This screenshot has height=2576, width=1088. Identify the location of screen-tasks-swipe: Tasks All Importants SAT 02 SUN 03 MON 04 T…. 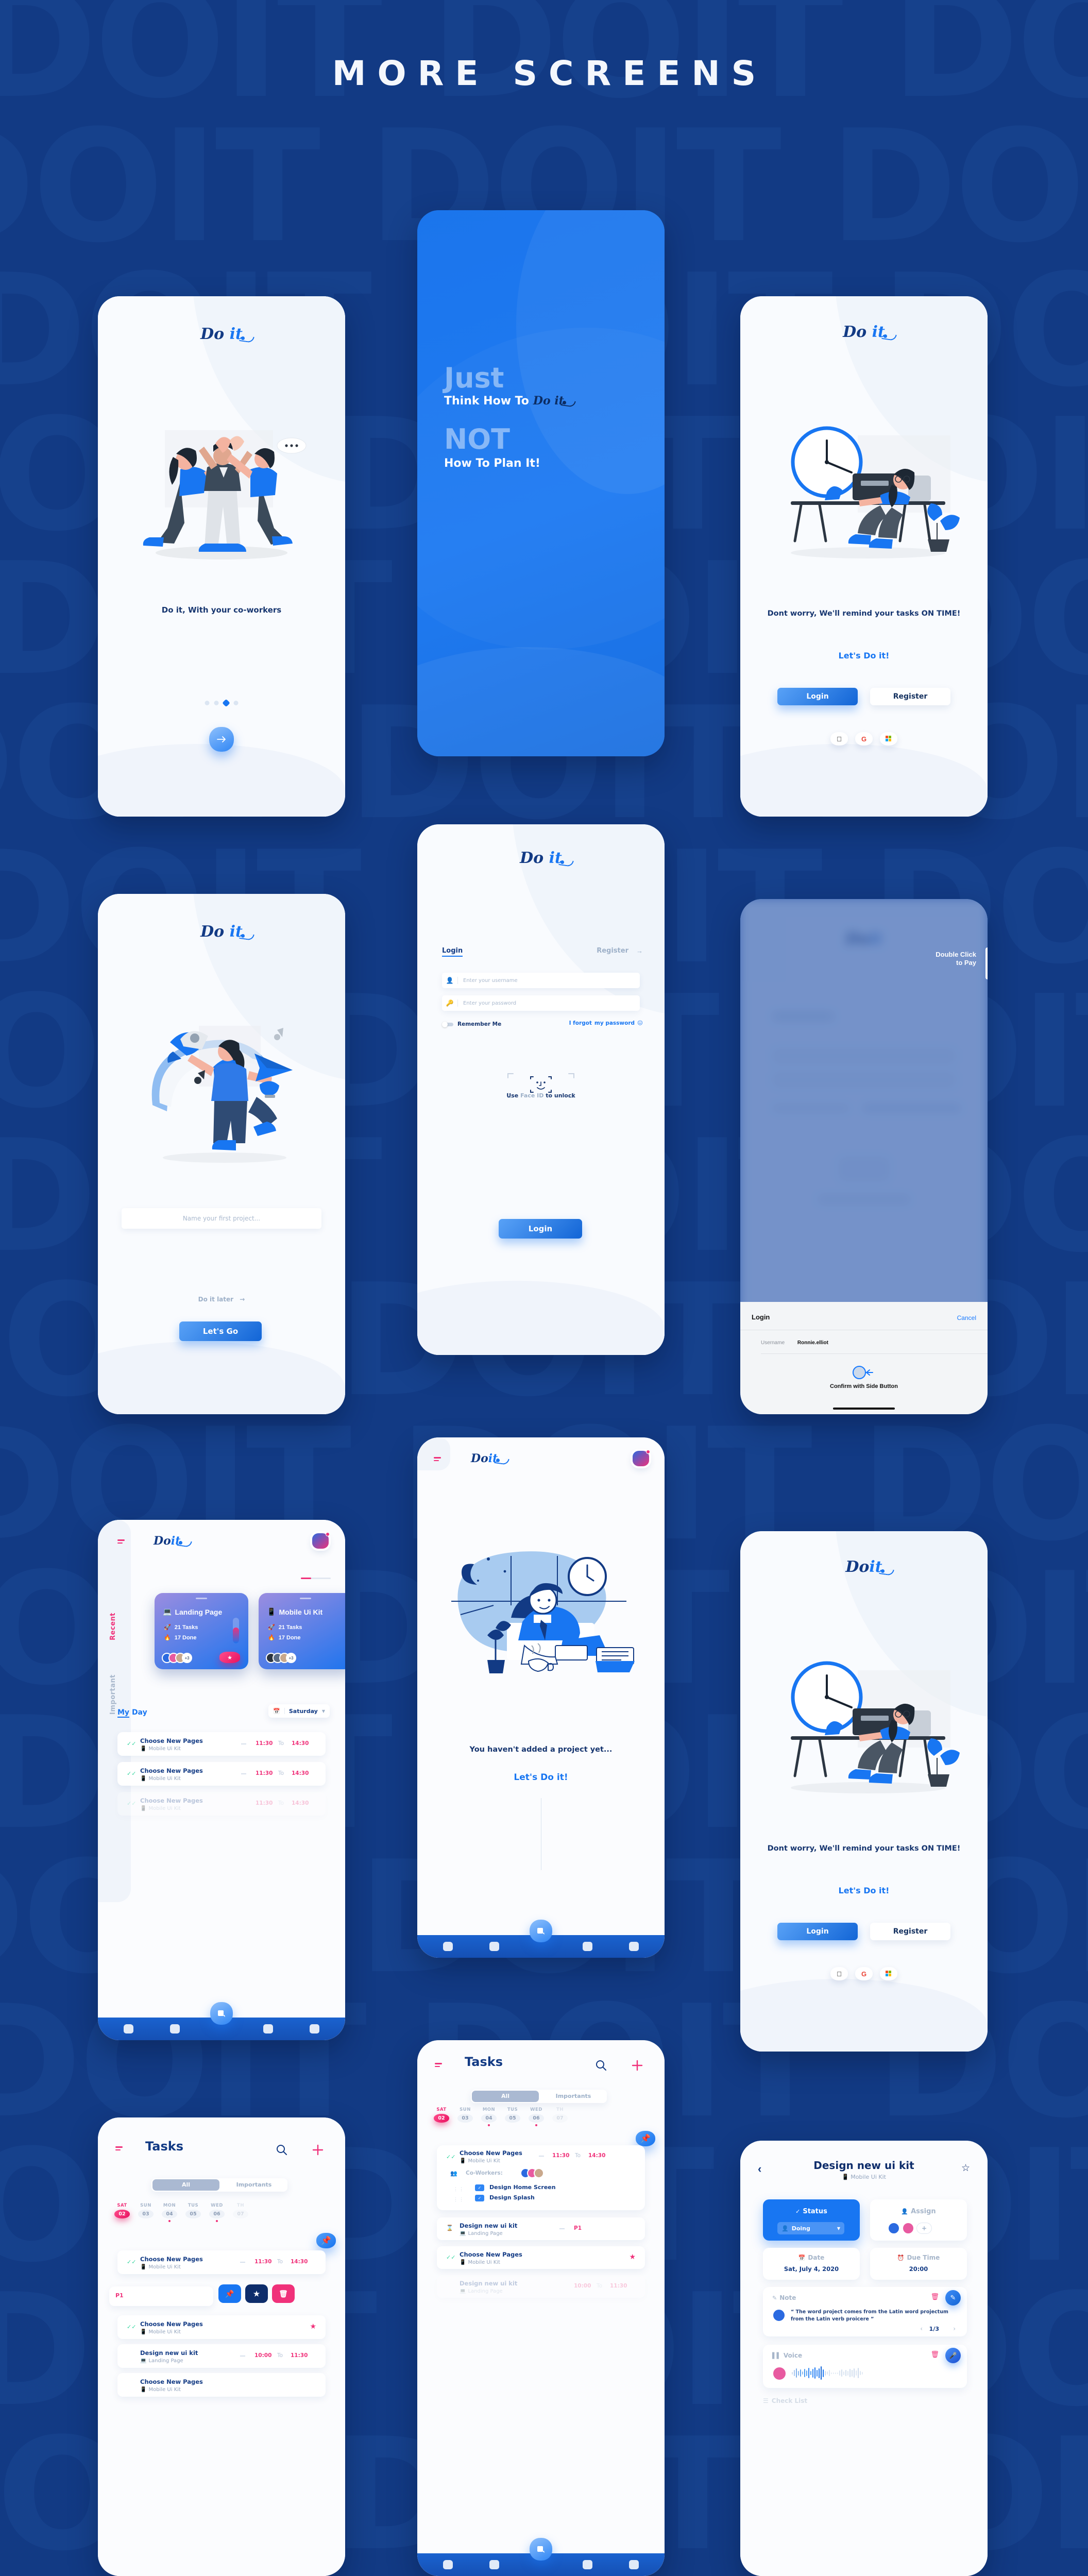
(221, 2347).